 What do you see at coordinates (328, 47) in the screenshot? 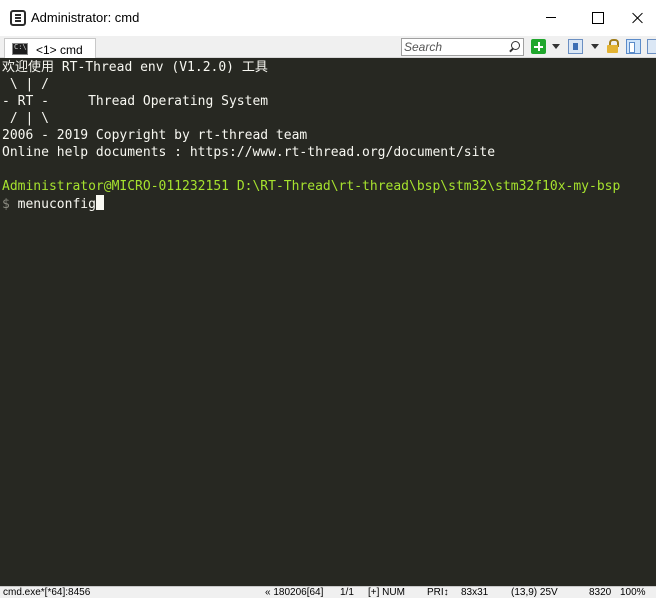
I see `toolbar: <1> cmd` at bounding box center [328, 47].